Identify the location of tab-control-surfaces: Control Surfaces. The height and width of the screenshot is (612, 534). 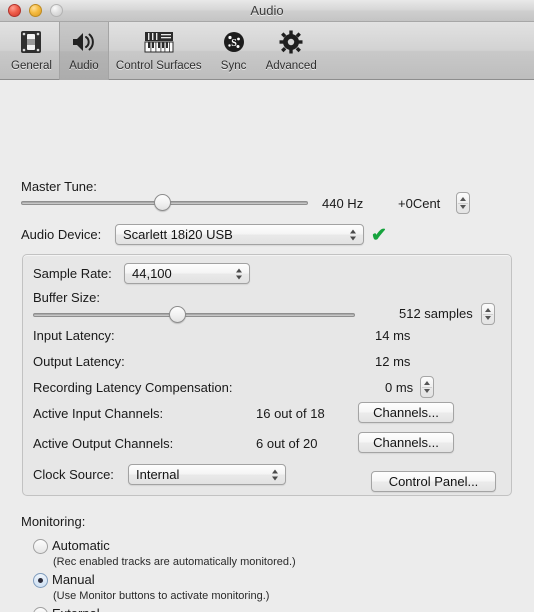
(159, 51).